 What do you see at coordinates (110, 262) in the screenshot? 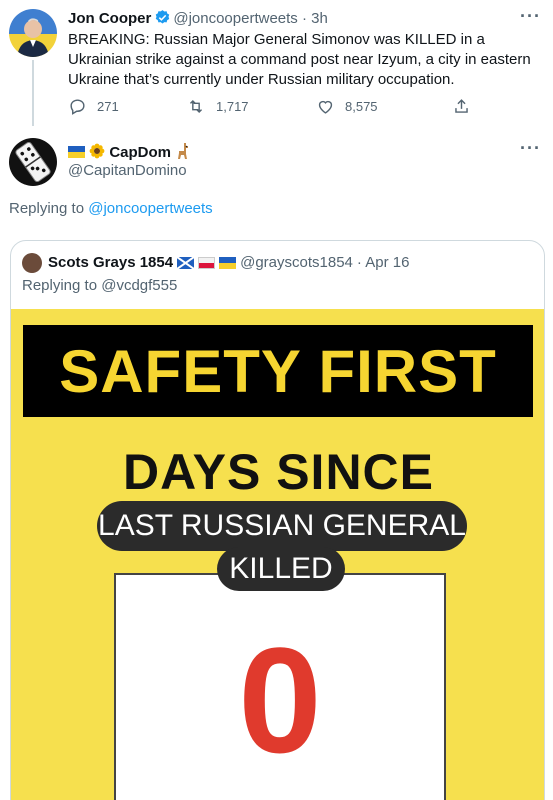
I see `quoted-author-name: Scots Grays 1854` at bounding box center [110, 262].